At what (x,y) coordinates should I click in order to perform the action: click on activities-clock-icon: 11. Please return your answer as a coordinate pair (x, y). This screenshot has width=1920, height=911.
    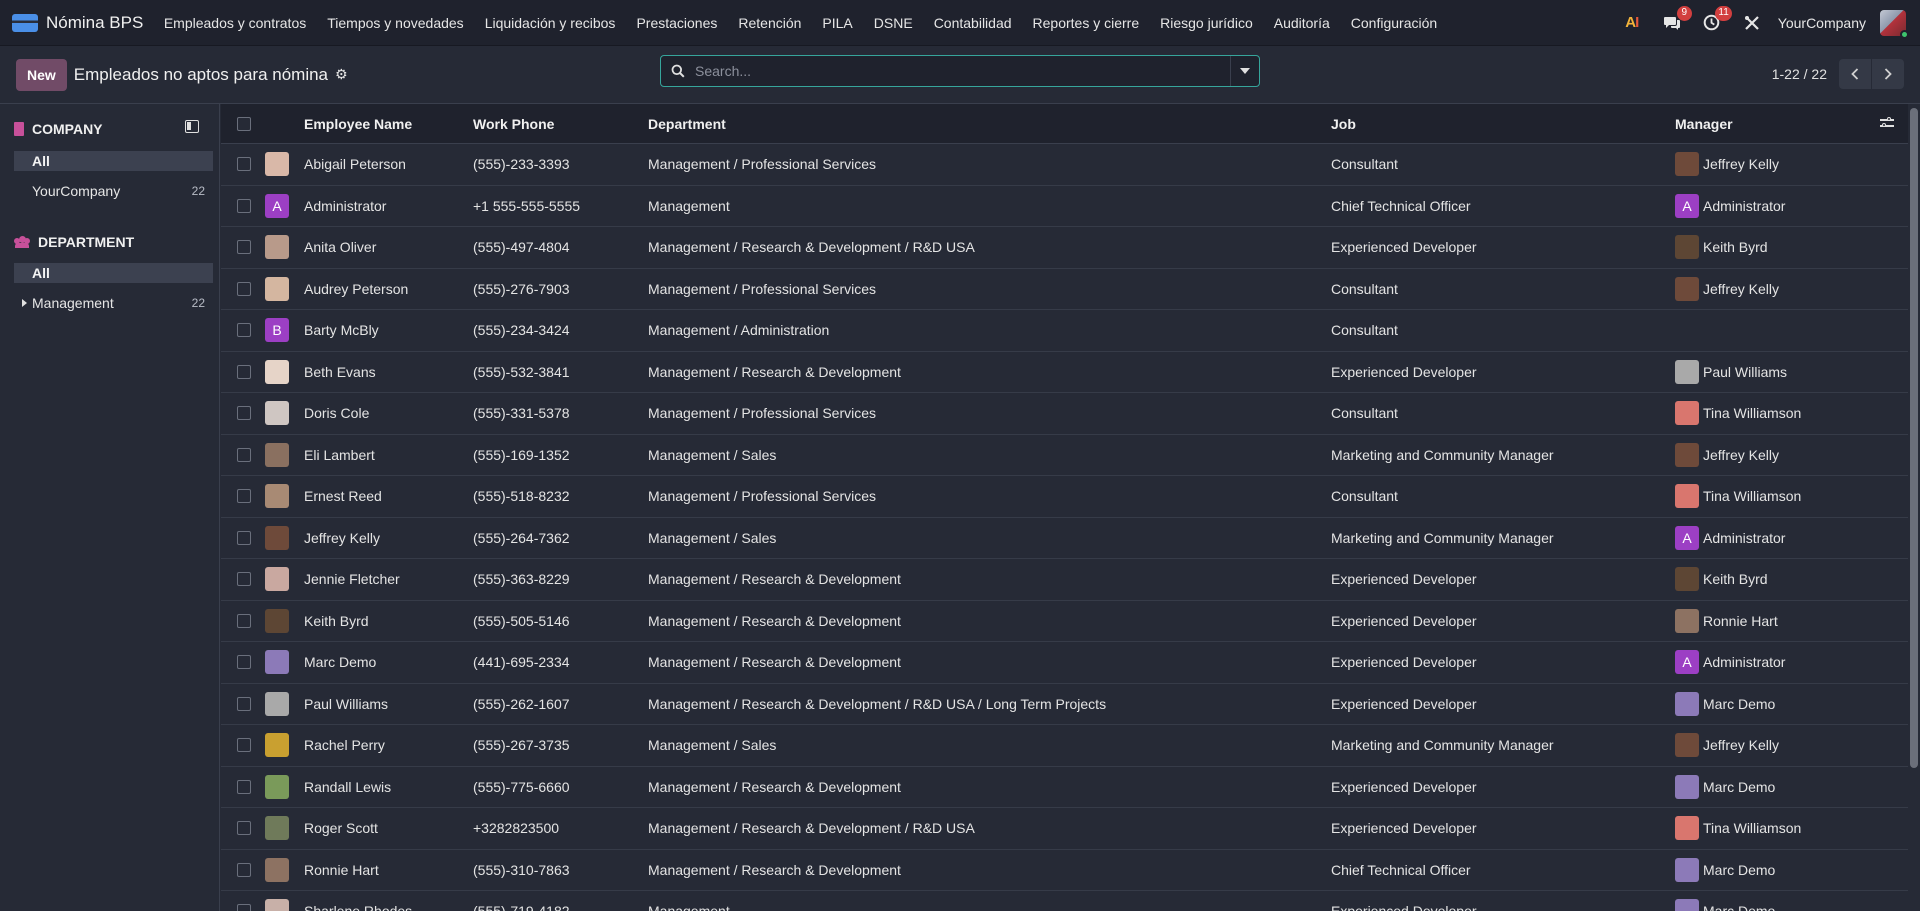
    Looking at the image, I should click on (1716, 19).